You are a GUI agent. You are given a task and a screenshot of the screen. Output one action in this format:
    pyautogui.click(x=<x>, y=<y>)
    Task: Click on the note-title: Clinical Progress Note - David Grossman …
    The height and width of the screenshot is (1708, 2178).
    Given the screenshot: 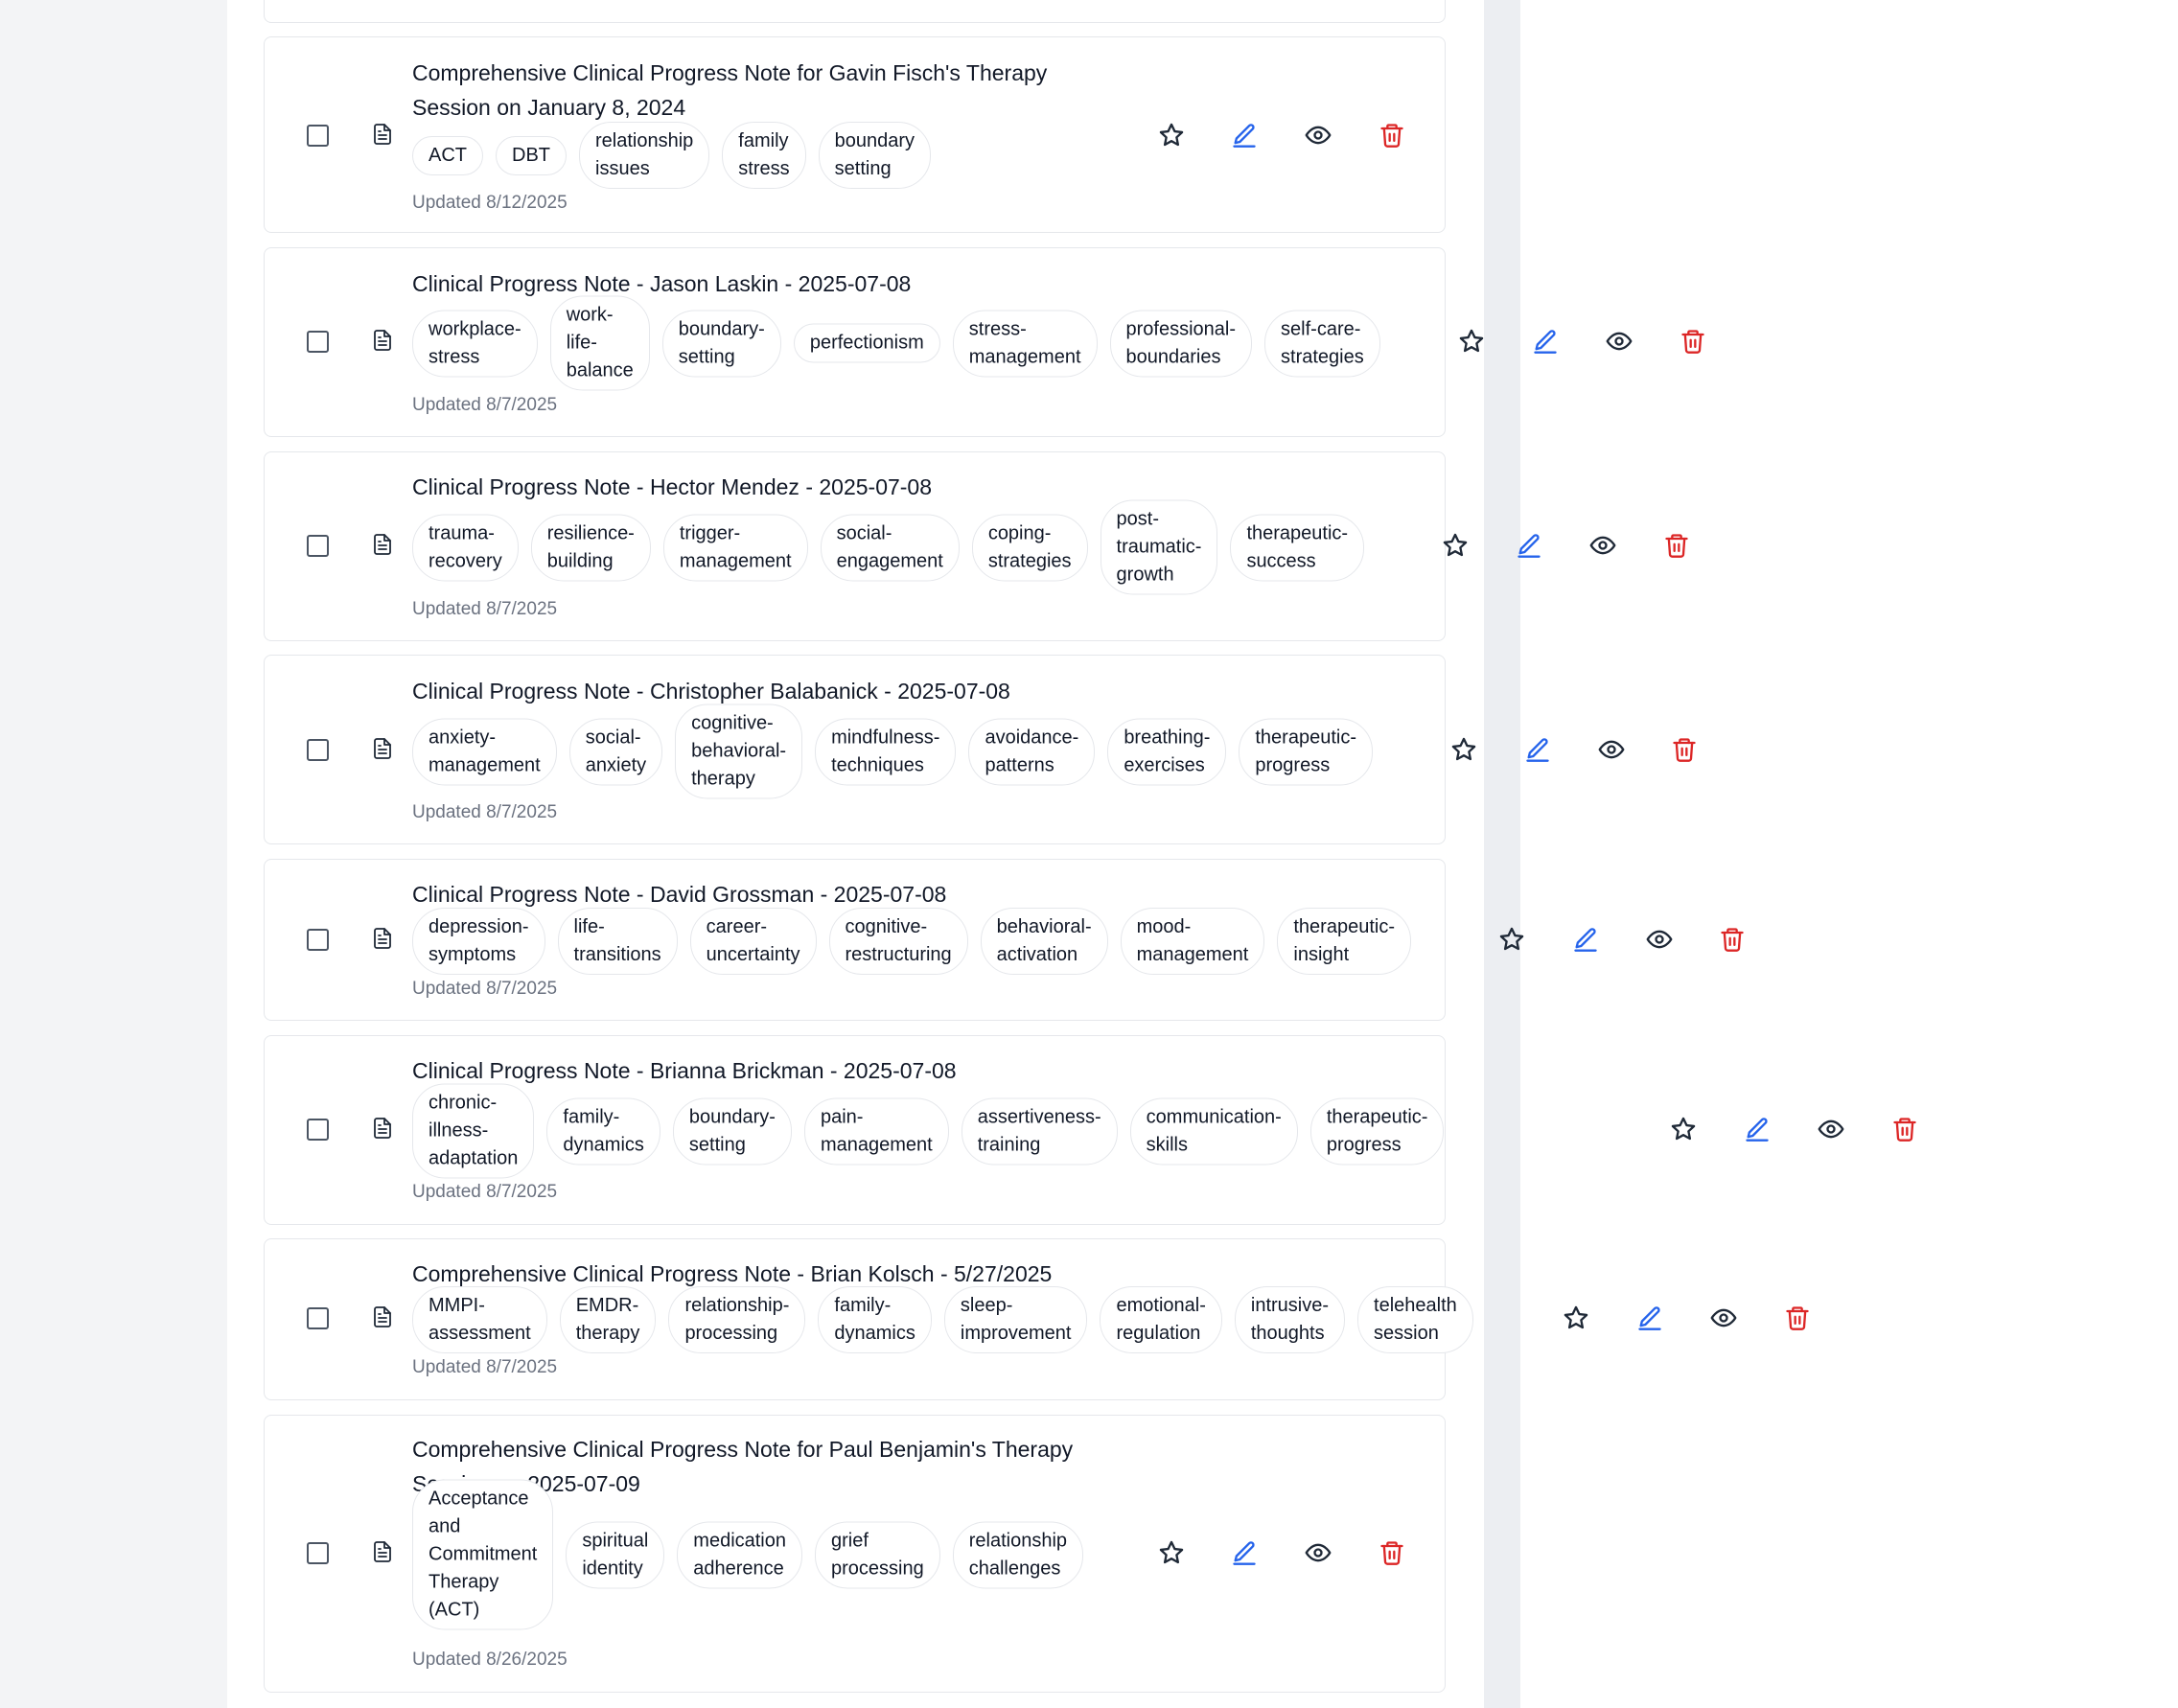 What is the action you would take?
    pyautogui.click(x=679, y=894)
    